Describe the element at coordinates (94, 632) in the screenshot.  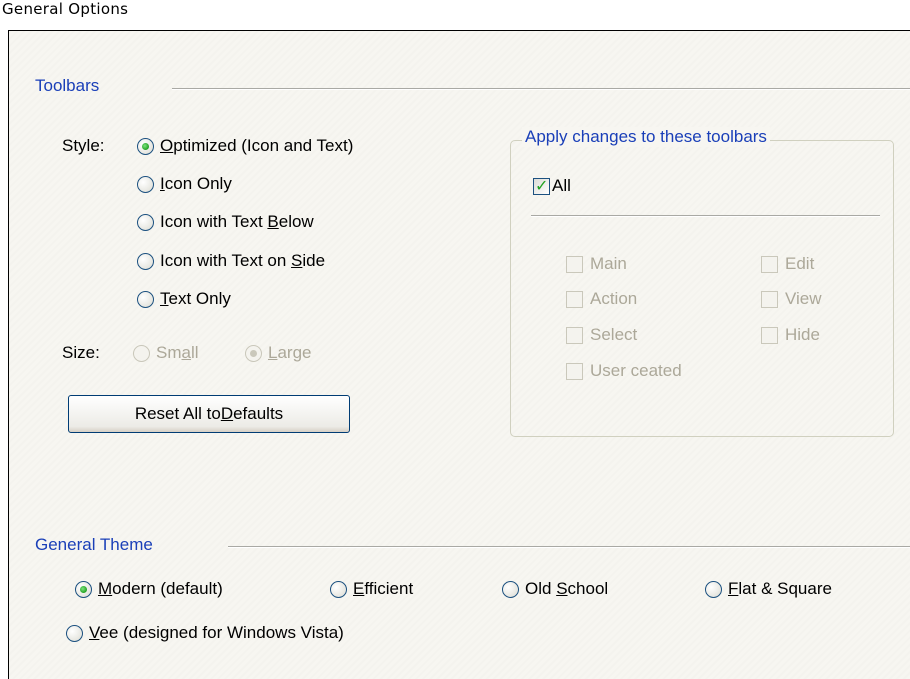
I see `access-key: V` at that location.